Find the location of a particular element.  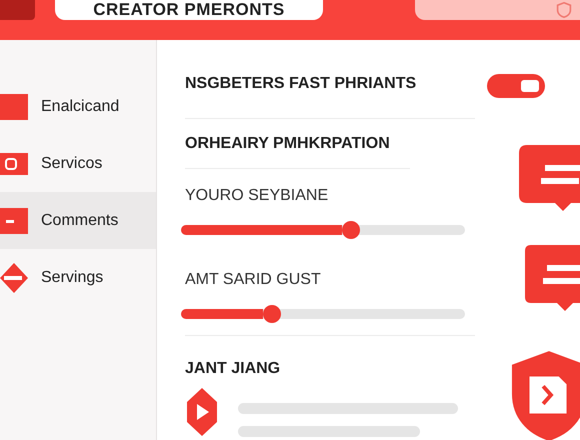

app-title: CREATOR PMERONTS is located at coordinates (189, 10).